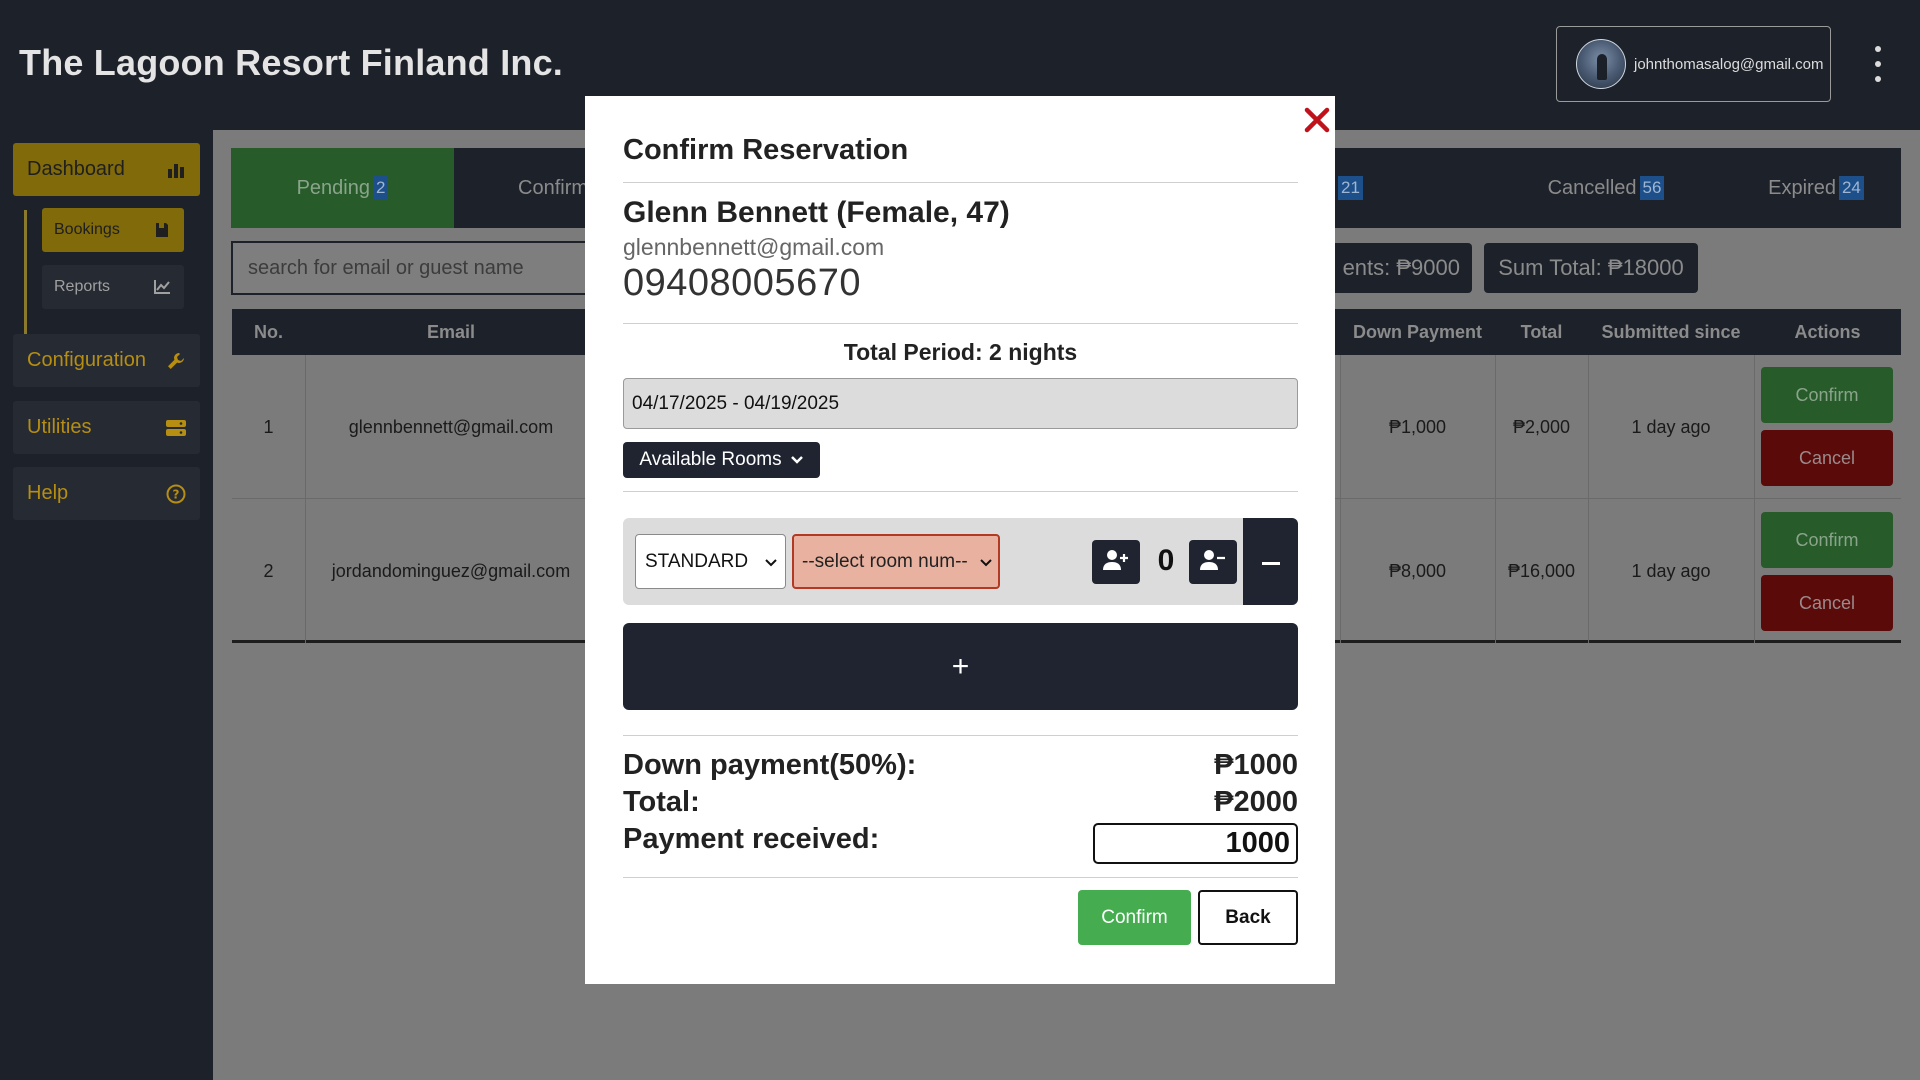  I want to click on account-chip: johnthomasalog@gmail.com, so click(1693, 64).